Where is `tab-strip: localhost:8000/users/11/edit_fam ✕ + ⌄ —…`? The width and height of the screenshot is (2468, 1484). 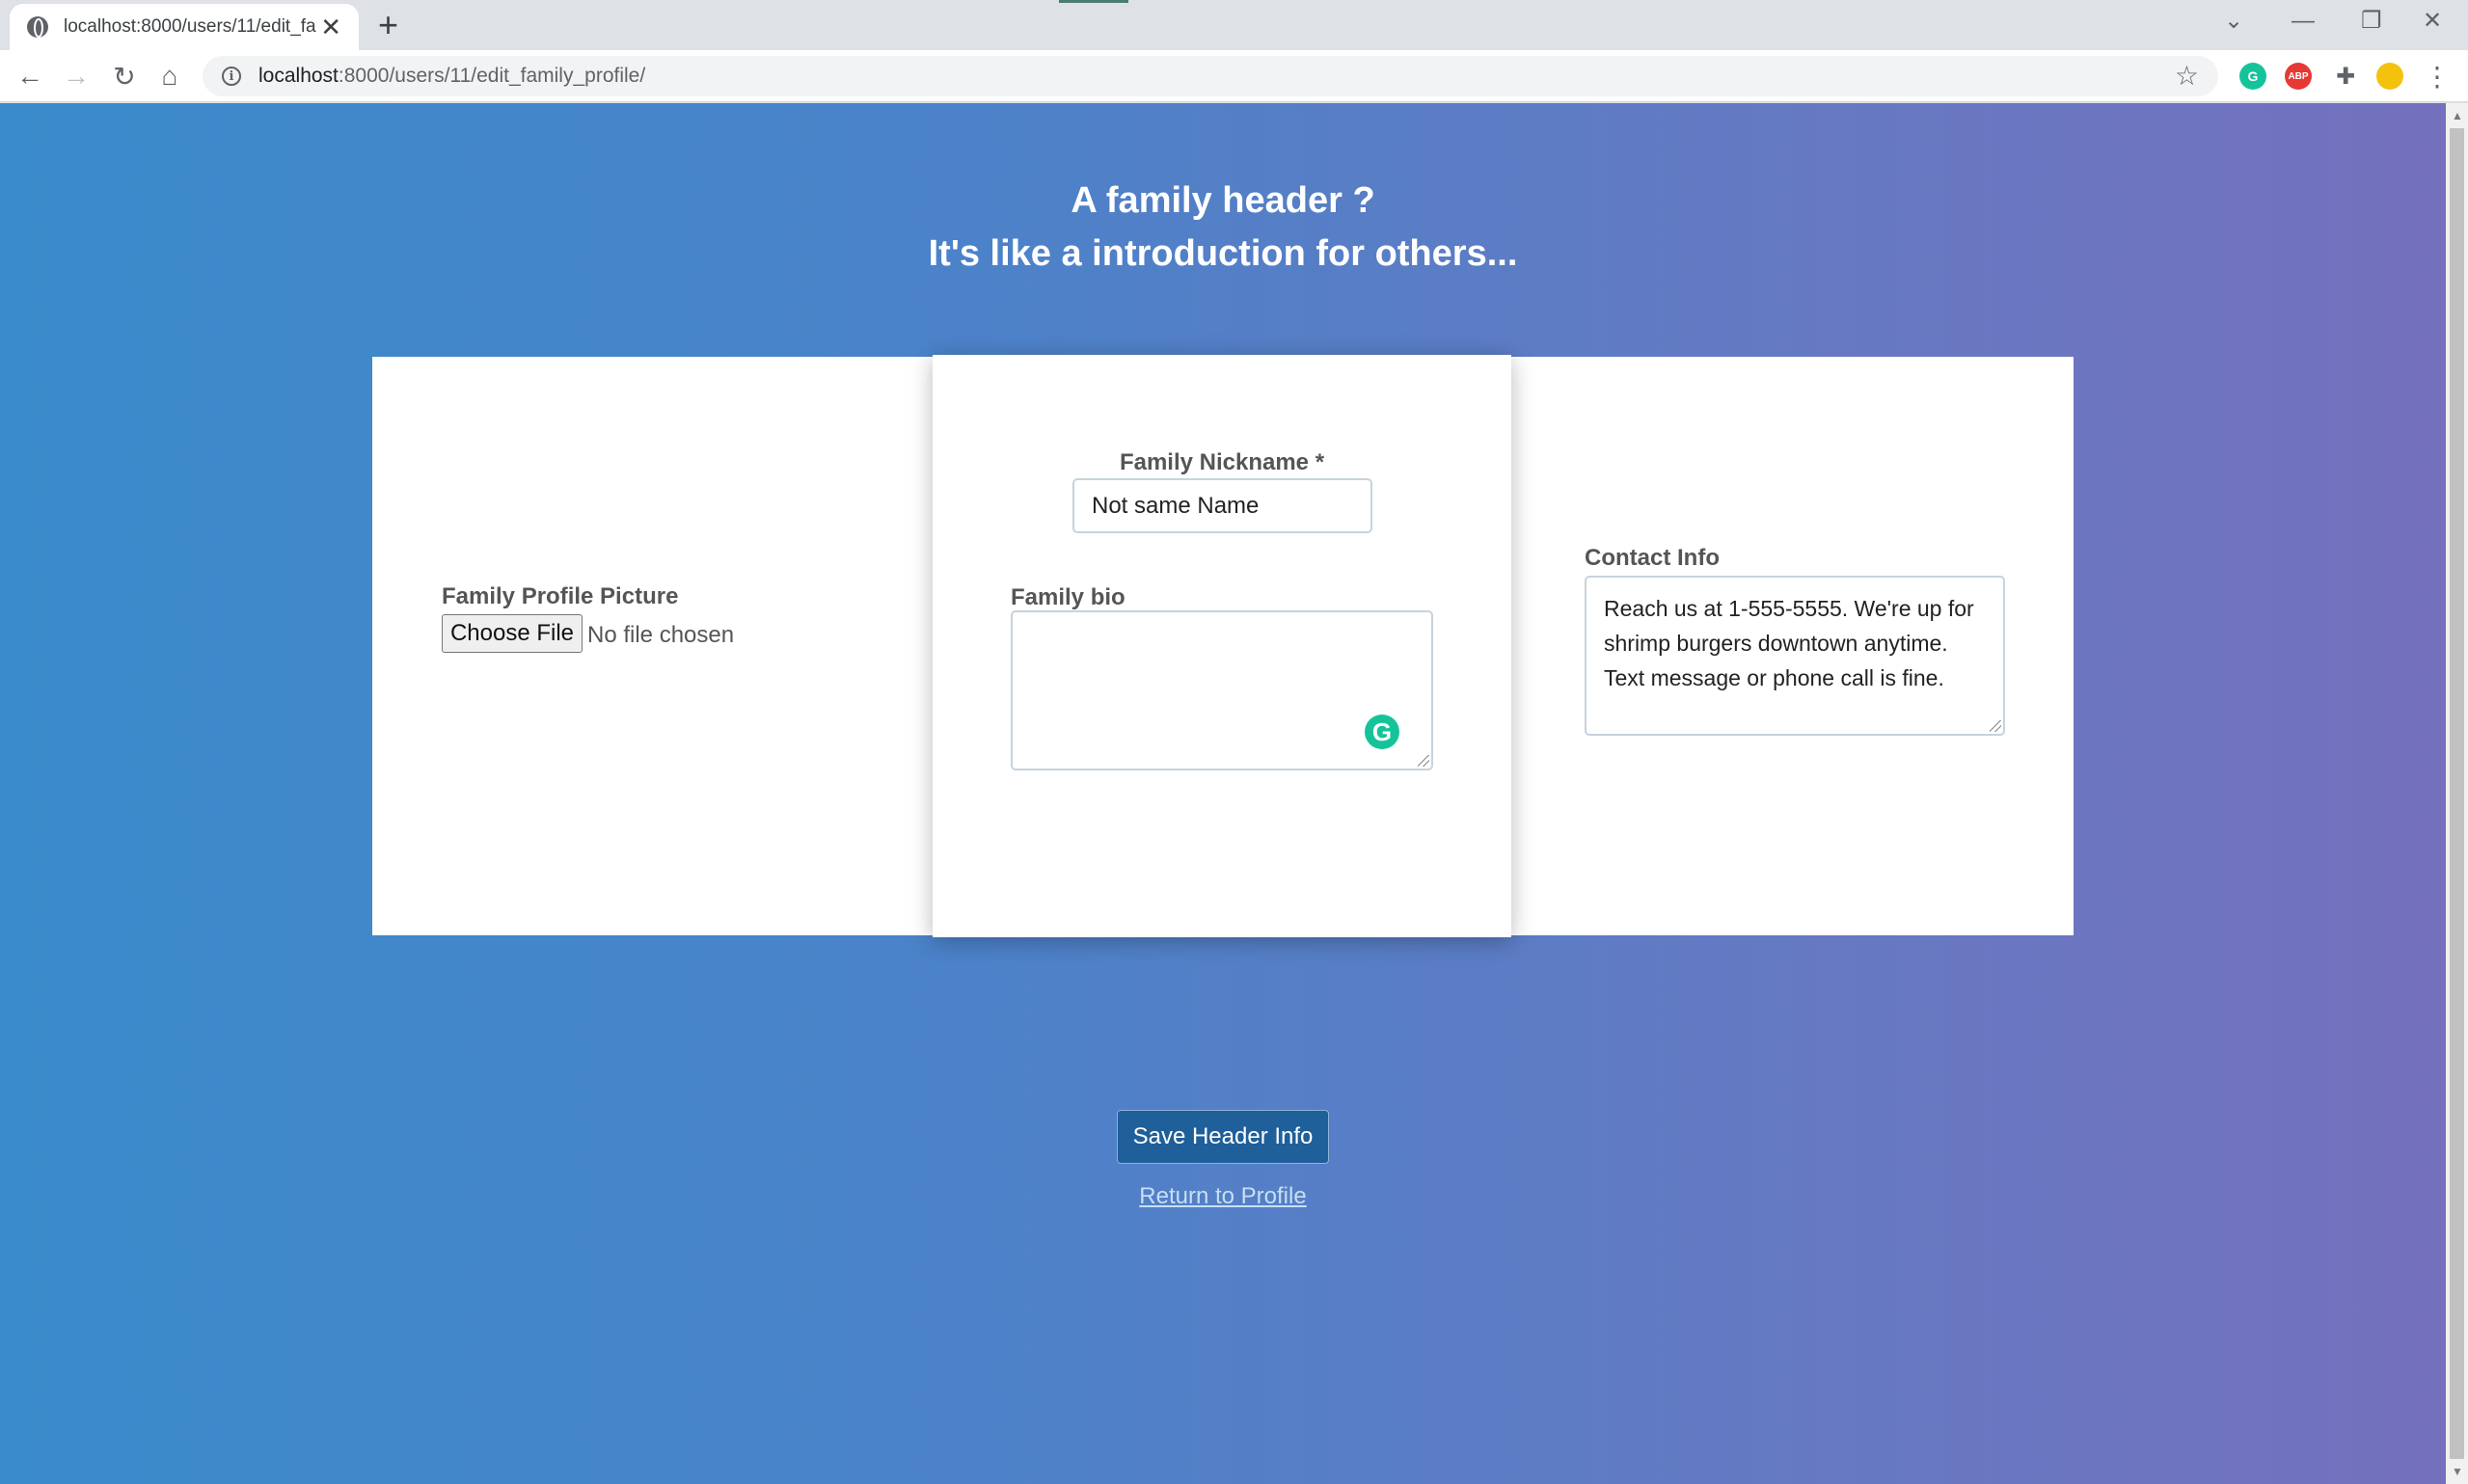 tab-strip: localhost:8000/users/11/edit_fam ✕ + ⌄ —… is located at coordinates (1234, 25).